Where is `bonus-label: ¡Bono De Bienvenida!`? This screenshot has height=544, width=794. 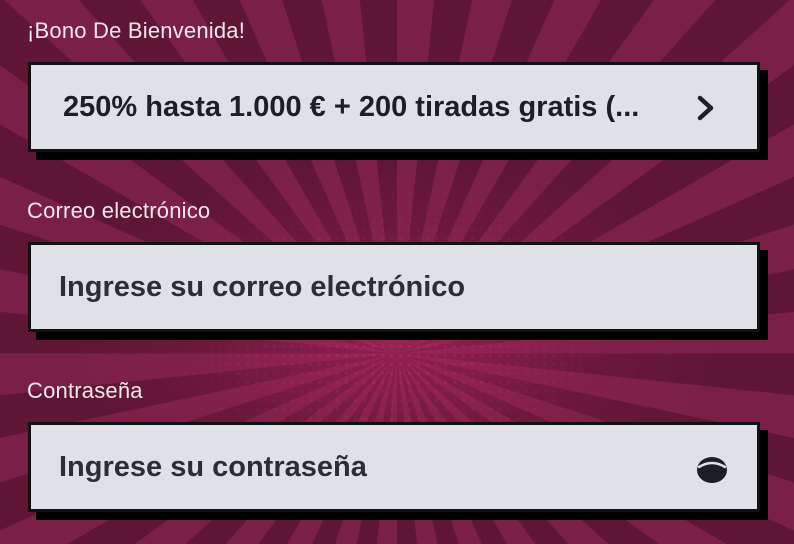 bonus-label: ¡Bono De Bienvenida! is located at coordinates (136, 30).